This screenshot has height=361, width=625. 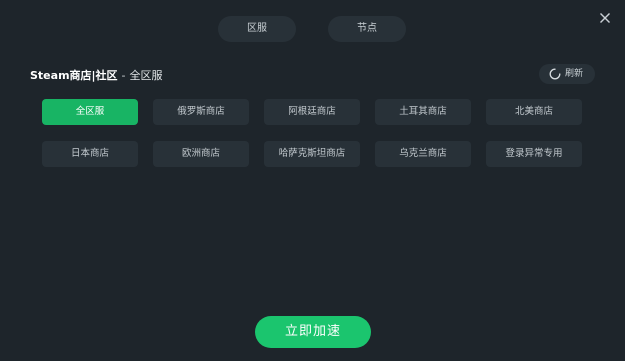 What do you see at coordinates (534, 112) in the screenshot?
I see `store-option-north-america: 北美商店` at bounding box center [534, 112].